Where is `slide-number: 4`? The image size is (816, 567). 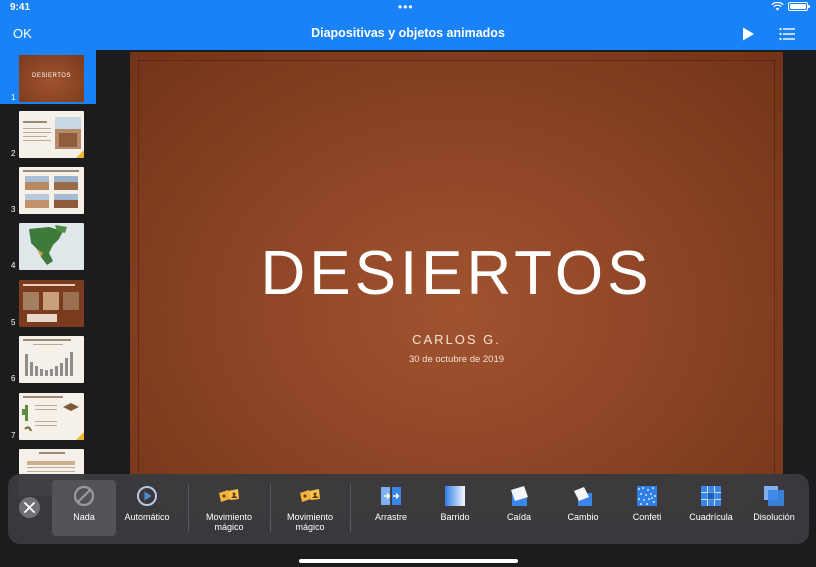
slide-number: 4 is located at coordinates (13, 265).